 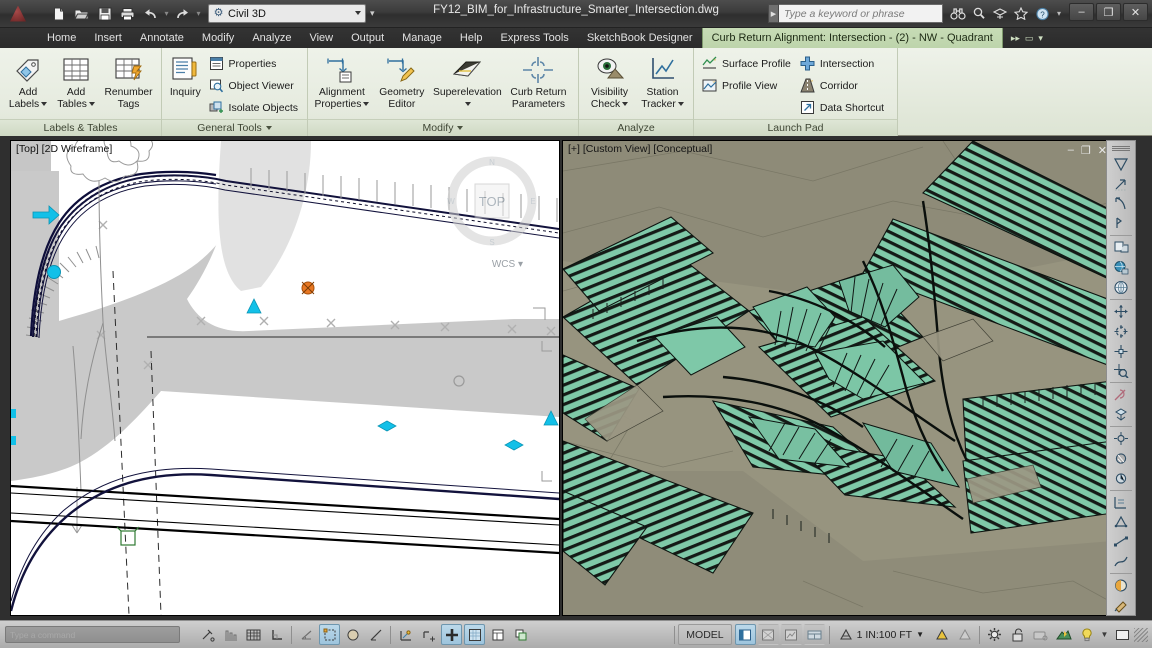 I want to click on tab-help: Help, so click(x=471, y=38).